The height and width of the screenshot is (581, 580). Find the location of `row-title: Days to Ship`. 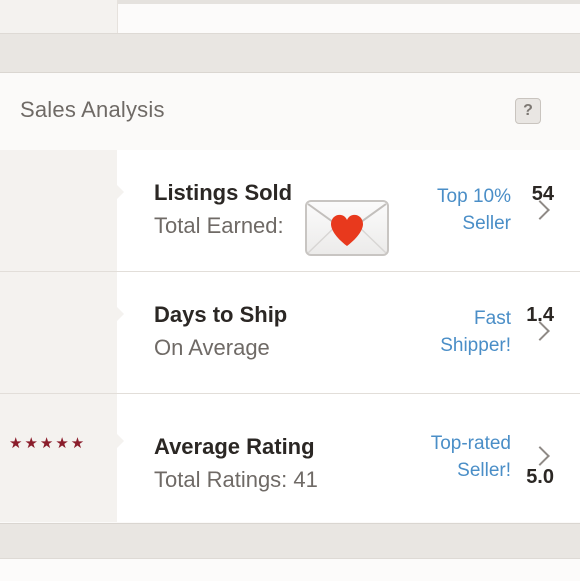

row-title: Days to Ship is located at coordinates (221, 314).